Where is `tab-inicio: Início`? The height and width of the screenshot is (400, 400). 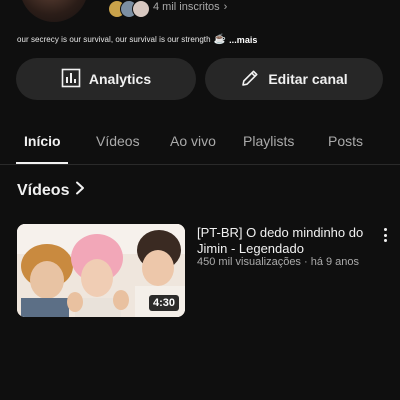 tab-inicio: Início is located at coordinates (42, 141).